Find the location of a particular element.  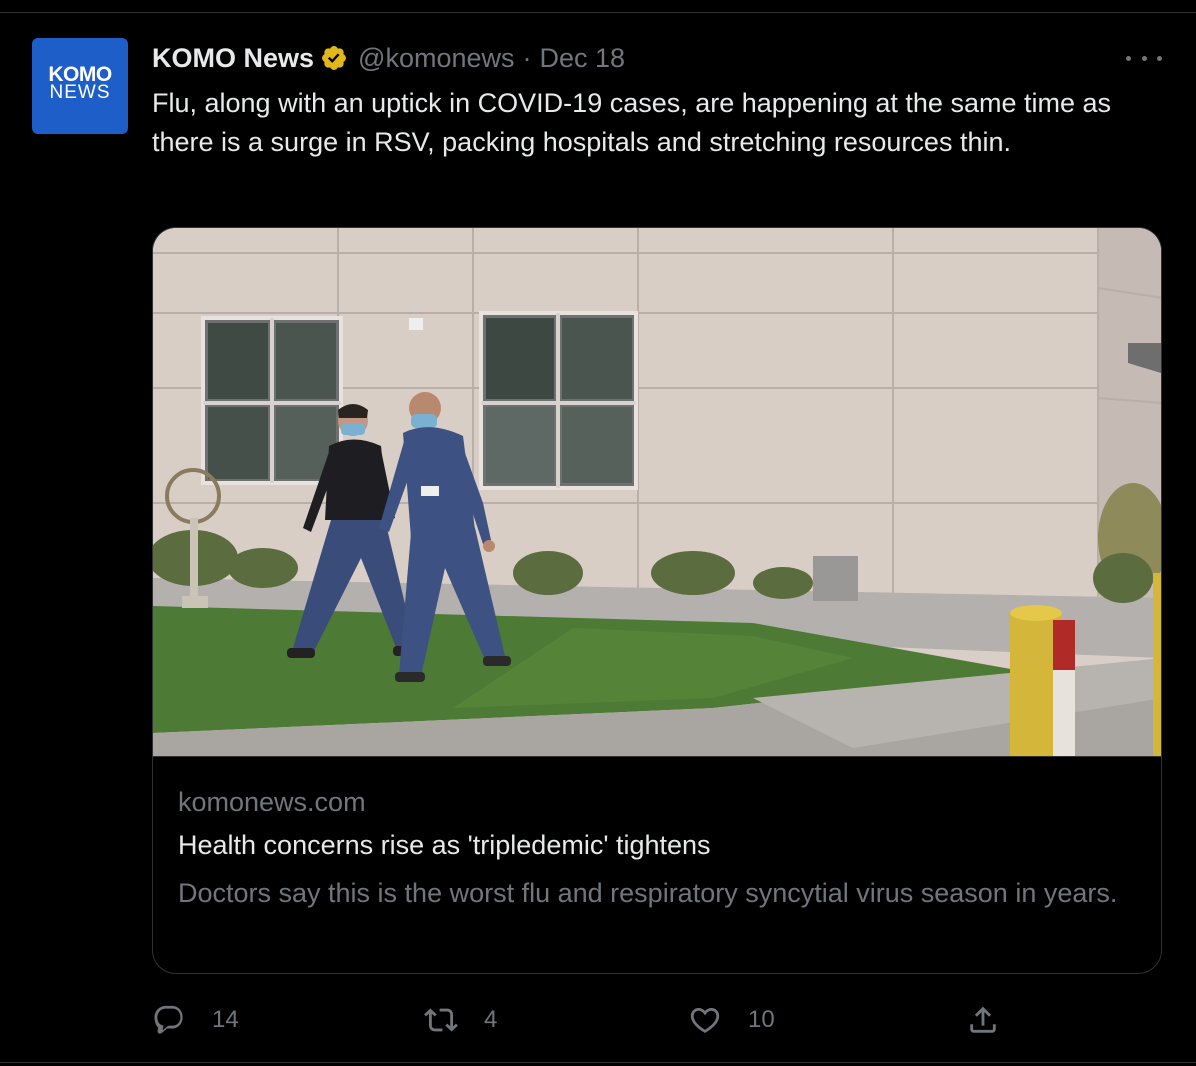

more-horizontal-icon is located at coordinates (1144, 58).